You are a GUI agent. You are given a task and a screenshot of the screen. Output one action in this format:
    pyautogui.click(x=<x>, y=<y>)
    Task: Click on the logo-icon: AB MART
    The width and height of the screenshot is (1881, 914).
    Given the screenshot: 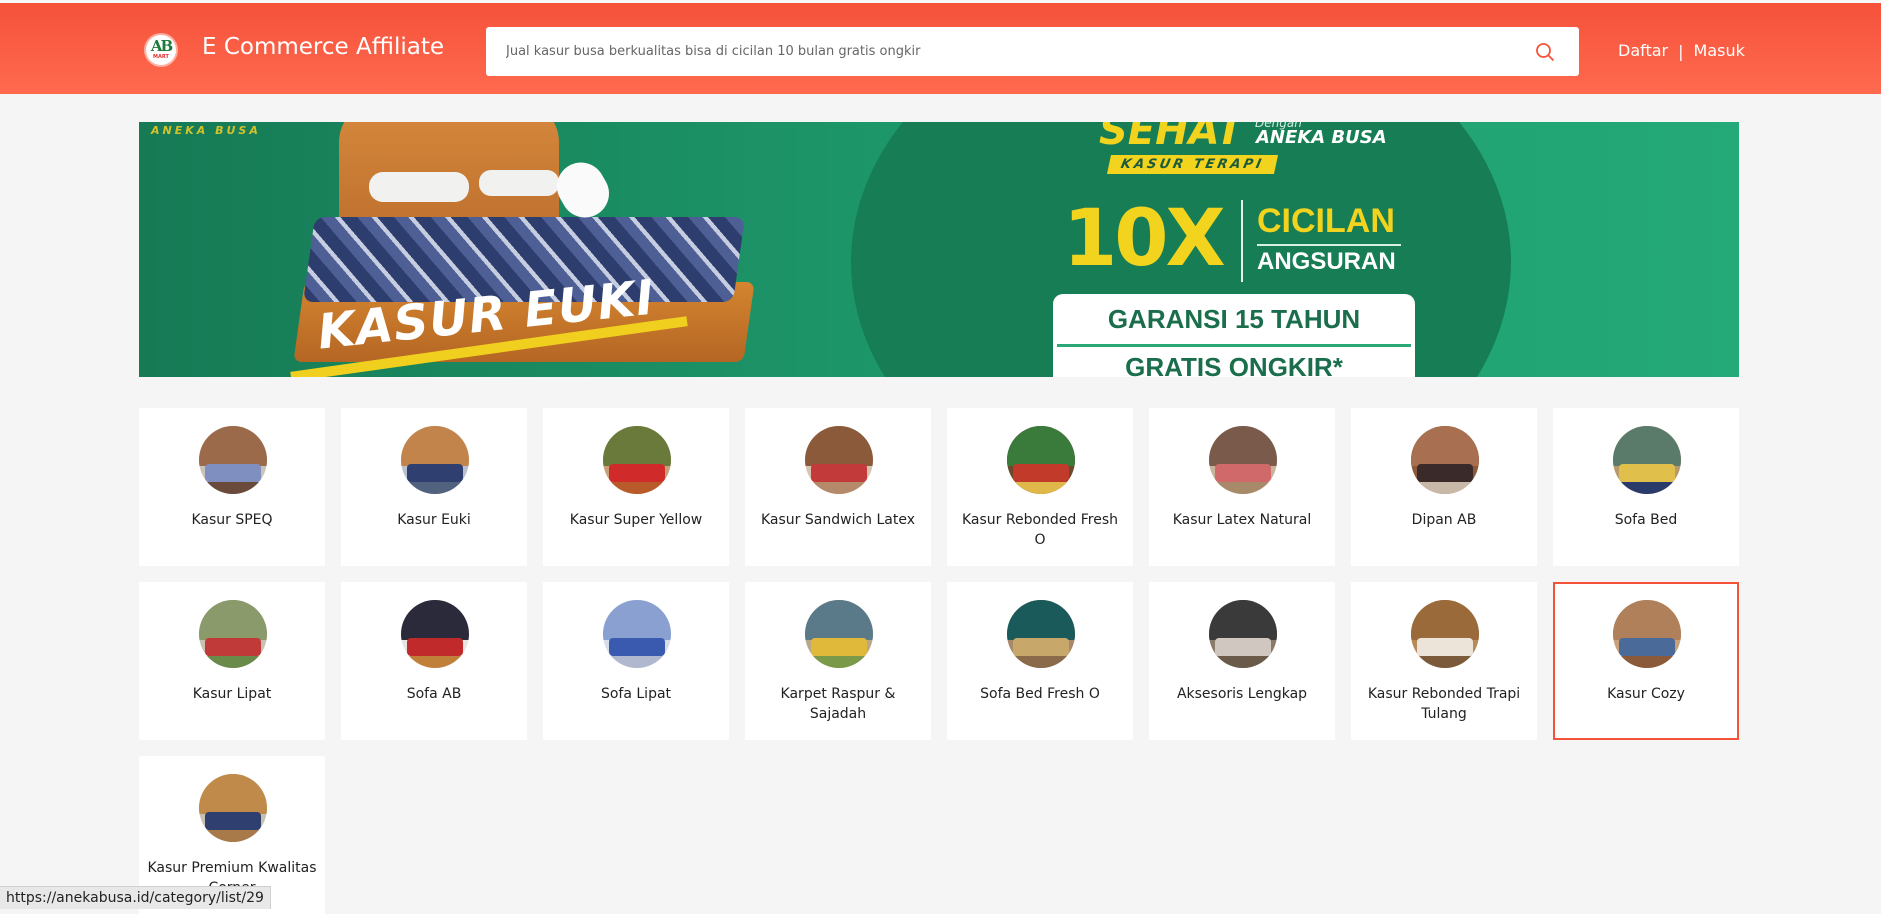 What is the action you would take?
    pyautogui.click(x=161, y=50)
    